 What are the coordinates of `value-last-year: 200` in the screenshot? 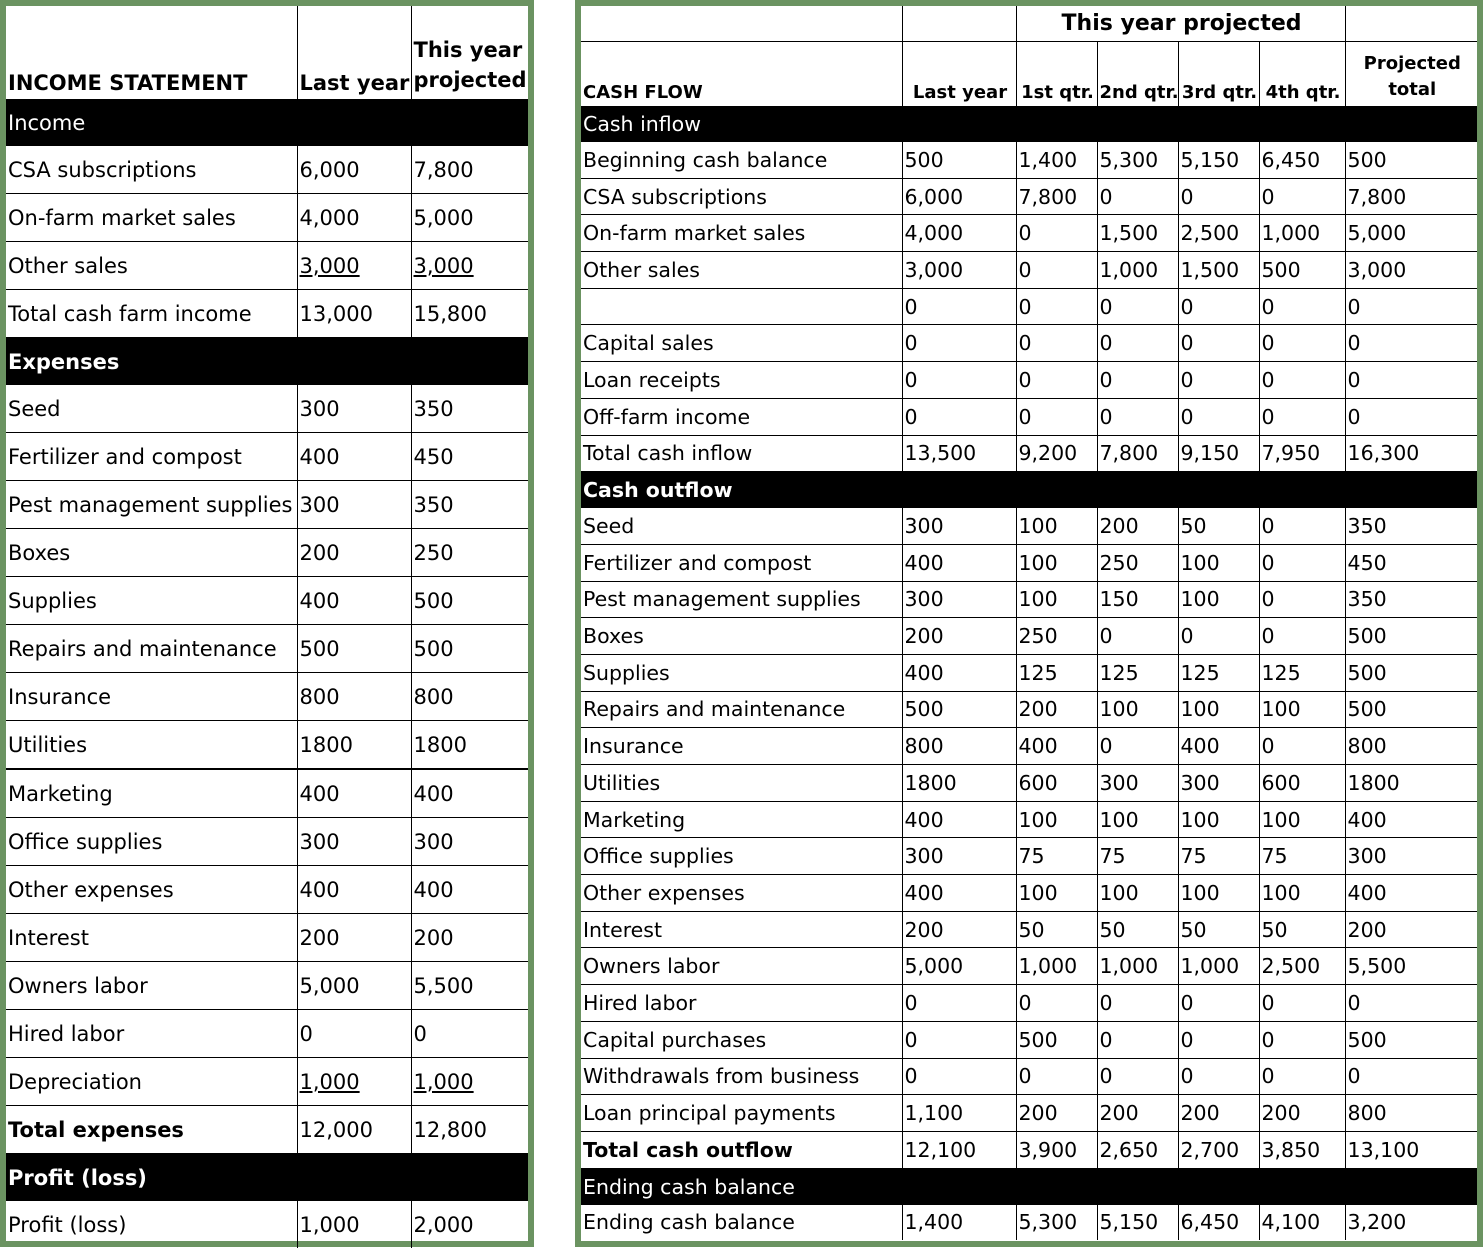 It's located at (353, 937).